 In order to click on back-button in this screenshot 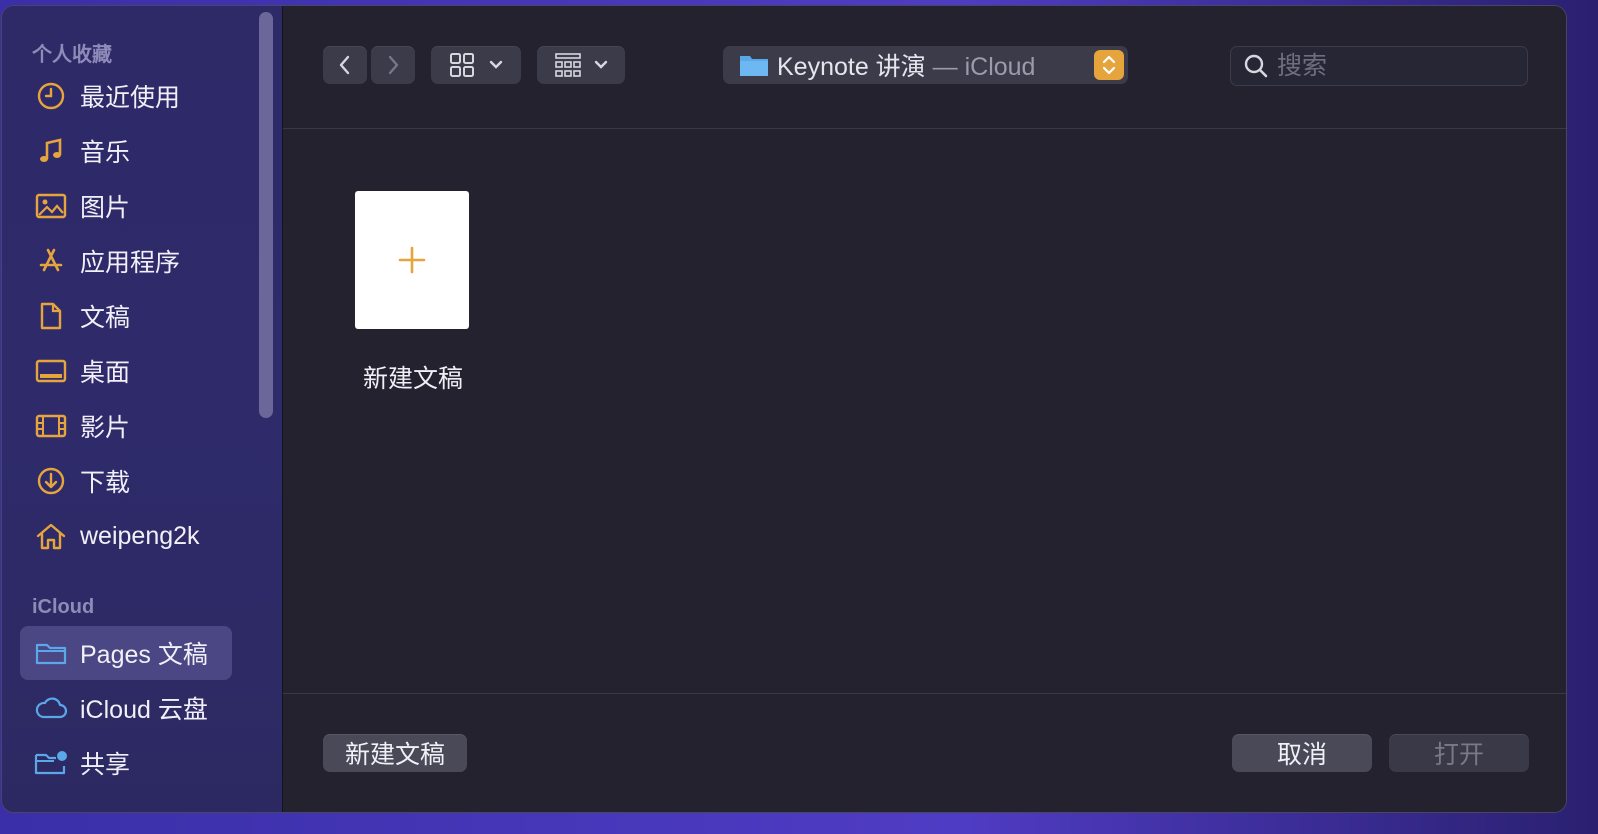, I will do `click(345, 65)`.